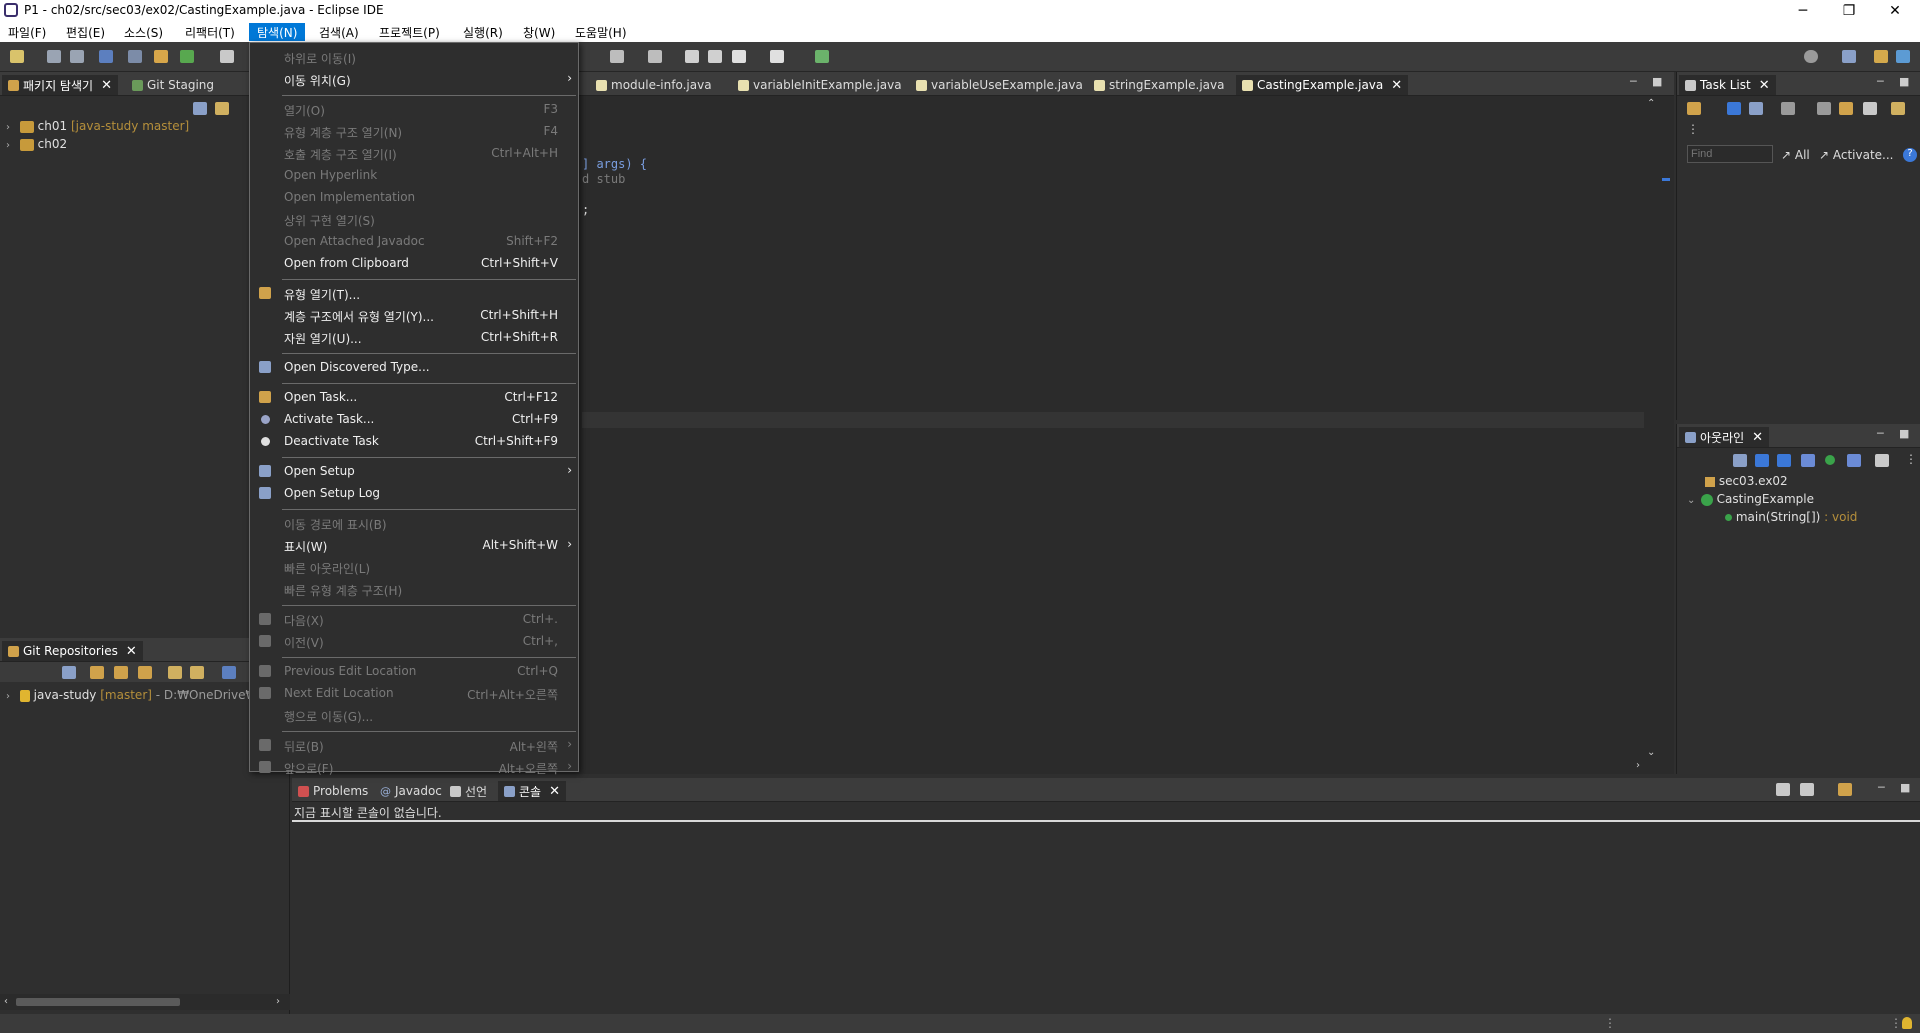 Image resolution: width=1920 pixels, height=1033 pixels. What do you see at coordinates (97, 672) in the screenshot?
I see `add-repository-icon` at bounding box center [97, 672].